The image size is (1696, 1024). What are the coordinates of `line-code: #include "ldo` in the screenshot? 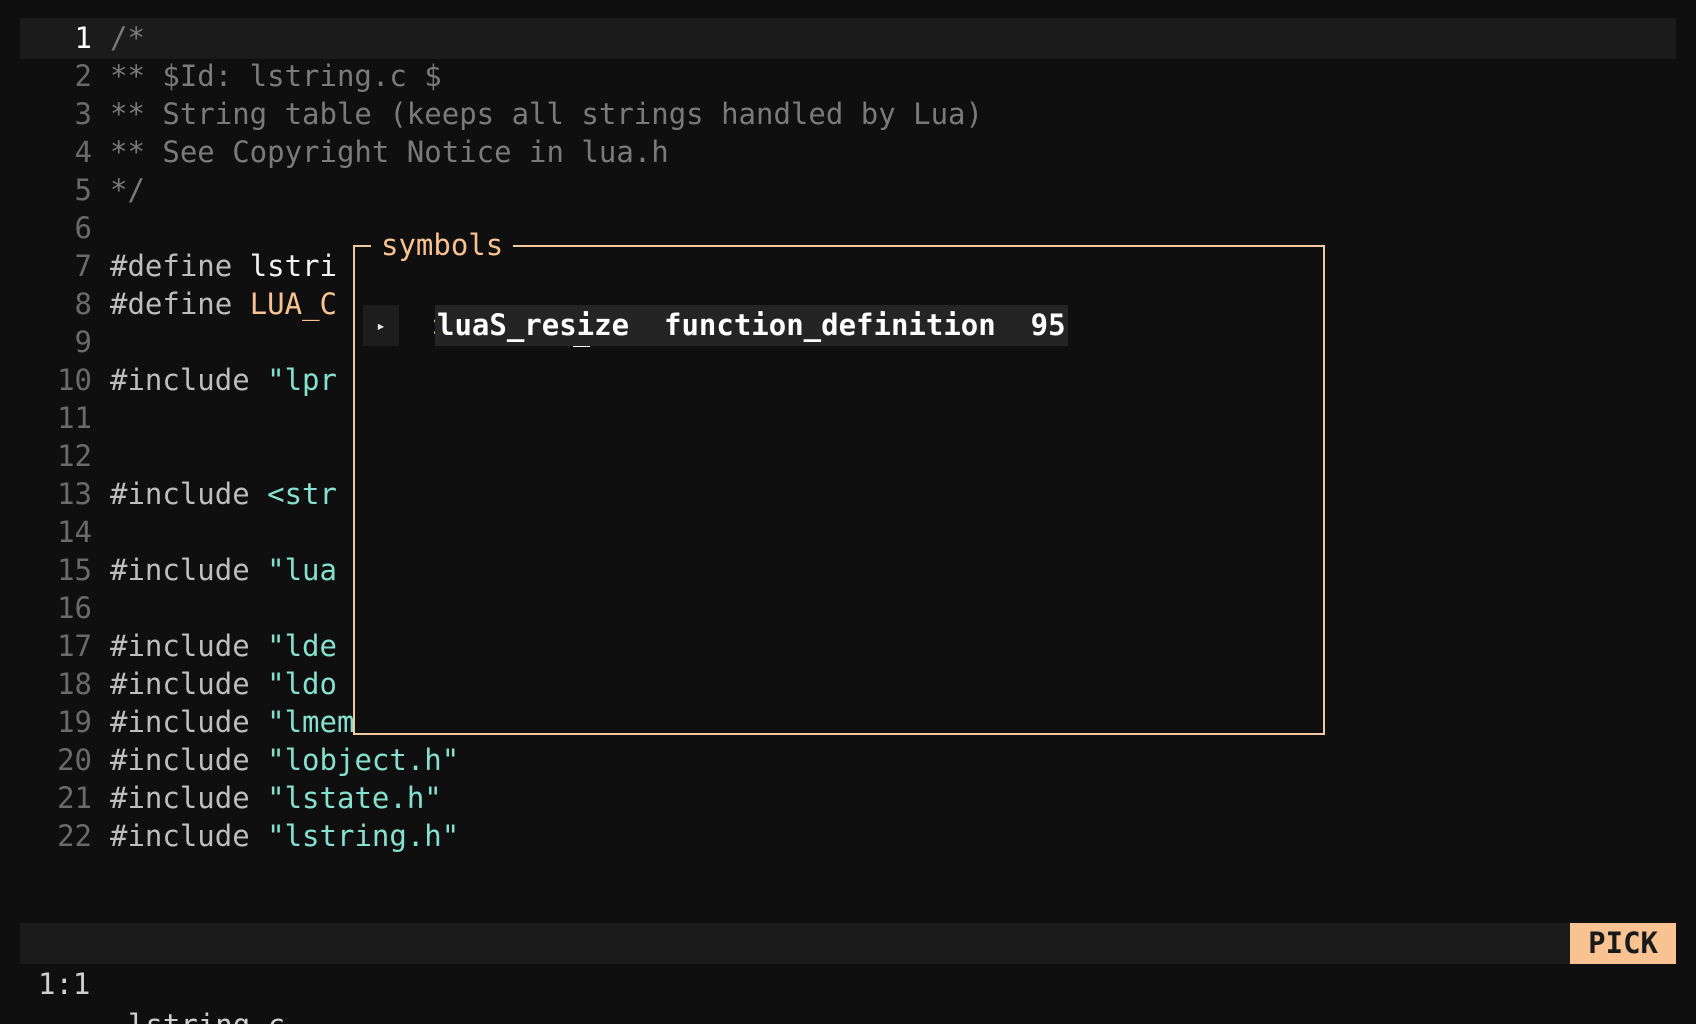 It's located at (223, 684).